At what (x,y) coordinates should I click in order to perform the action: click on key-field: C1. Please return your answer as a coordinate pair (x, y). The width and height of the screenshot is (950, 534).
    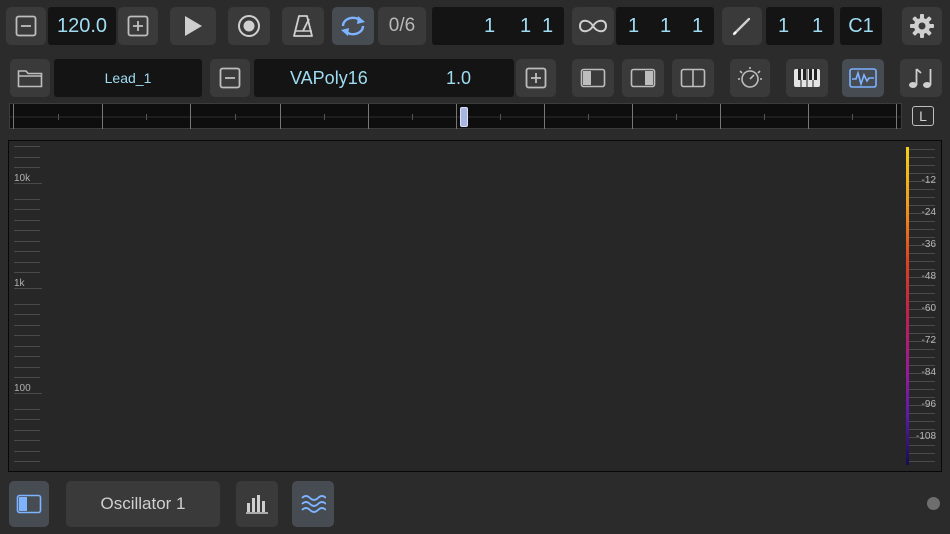
    Looking at the image, I should click on (861, 26).